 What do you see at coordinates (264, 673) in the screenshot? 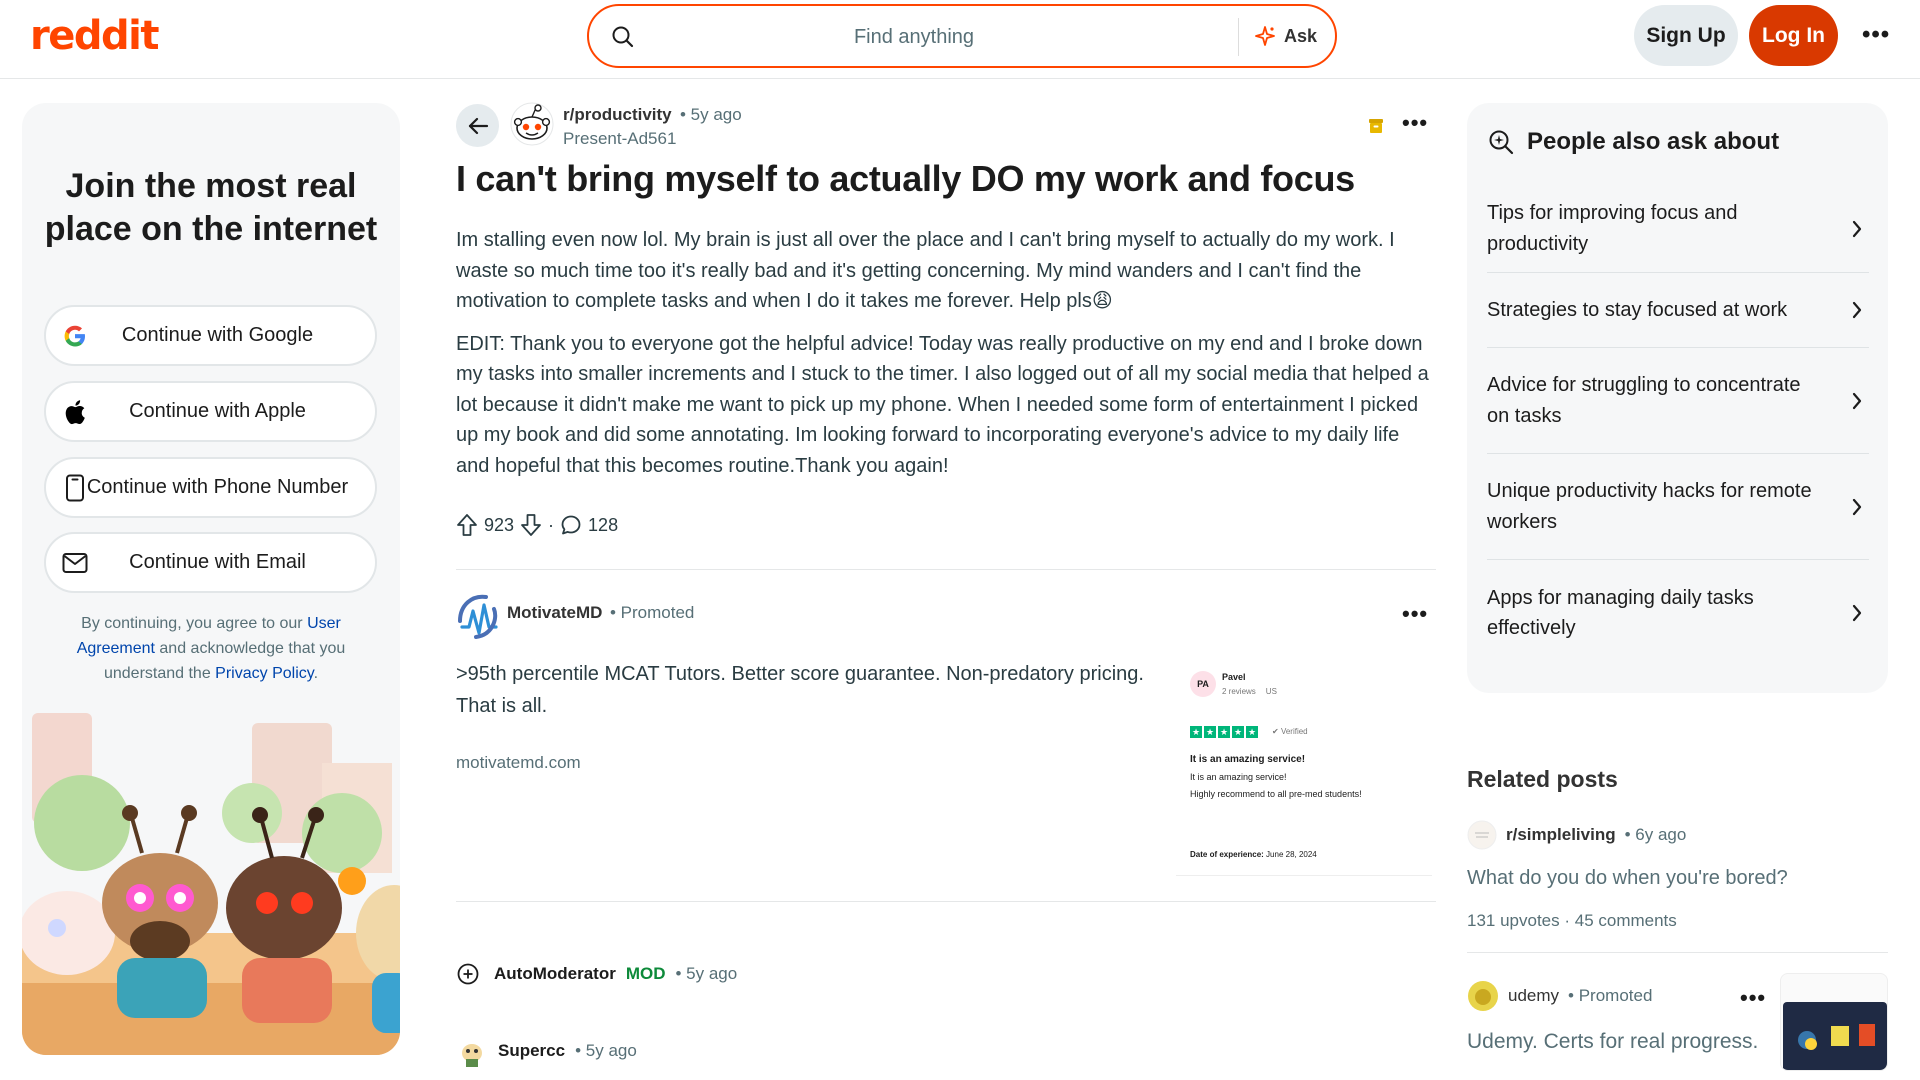
I see `privacy-policy-link: Privacy Policy` at bounding box center [264, 673].